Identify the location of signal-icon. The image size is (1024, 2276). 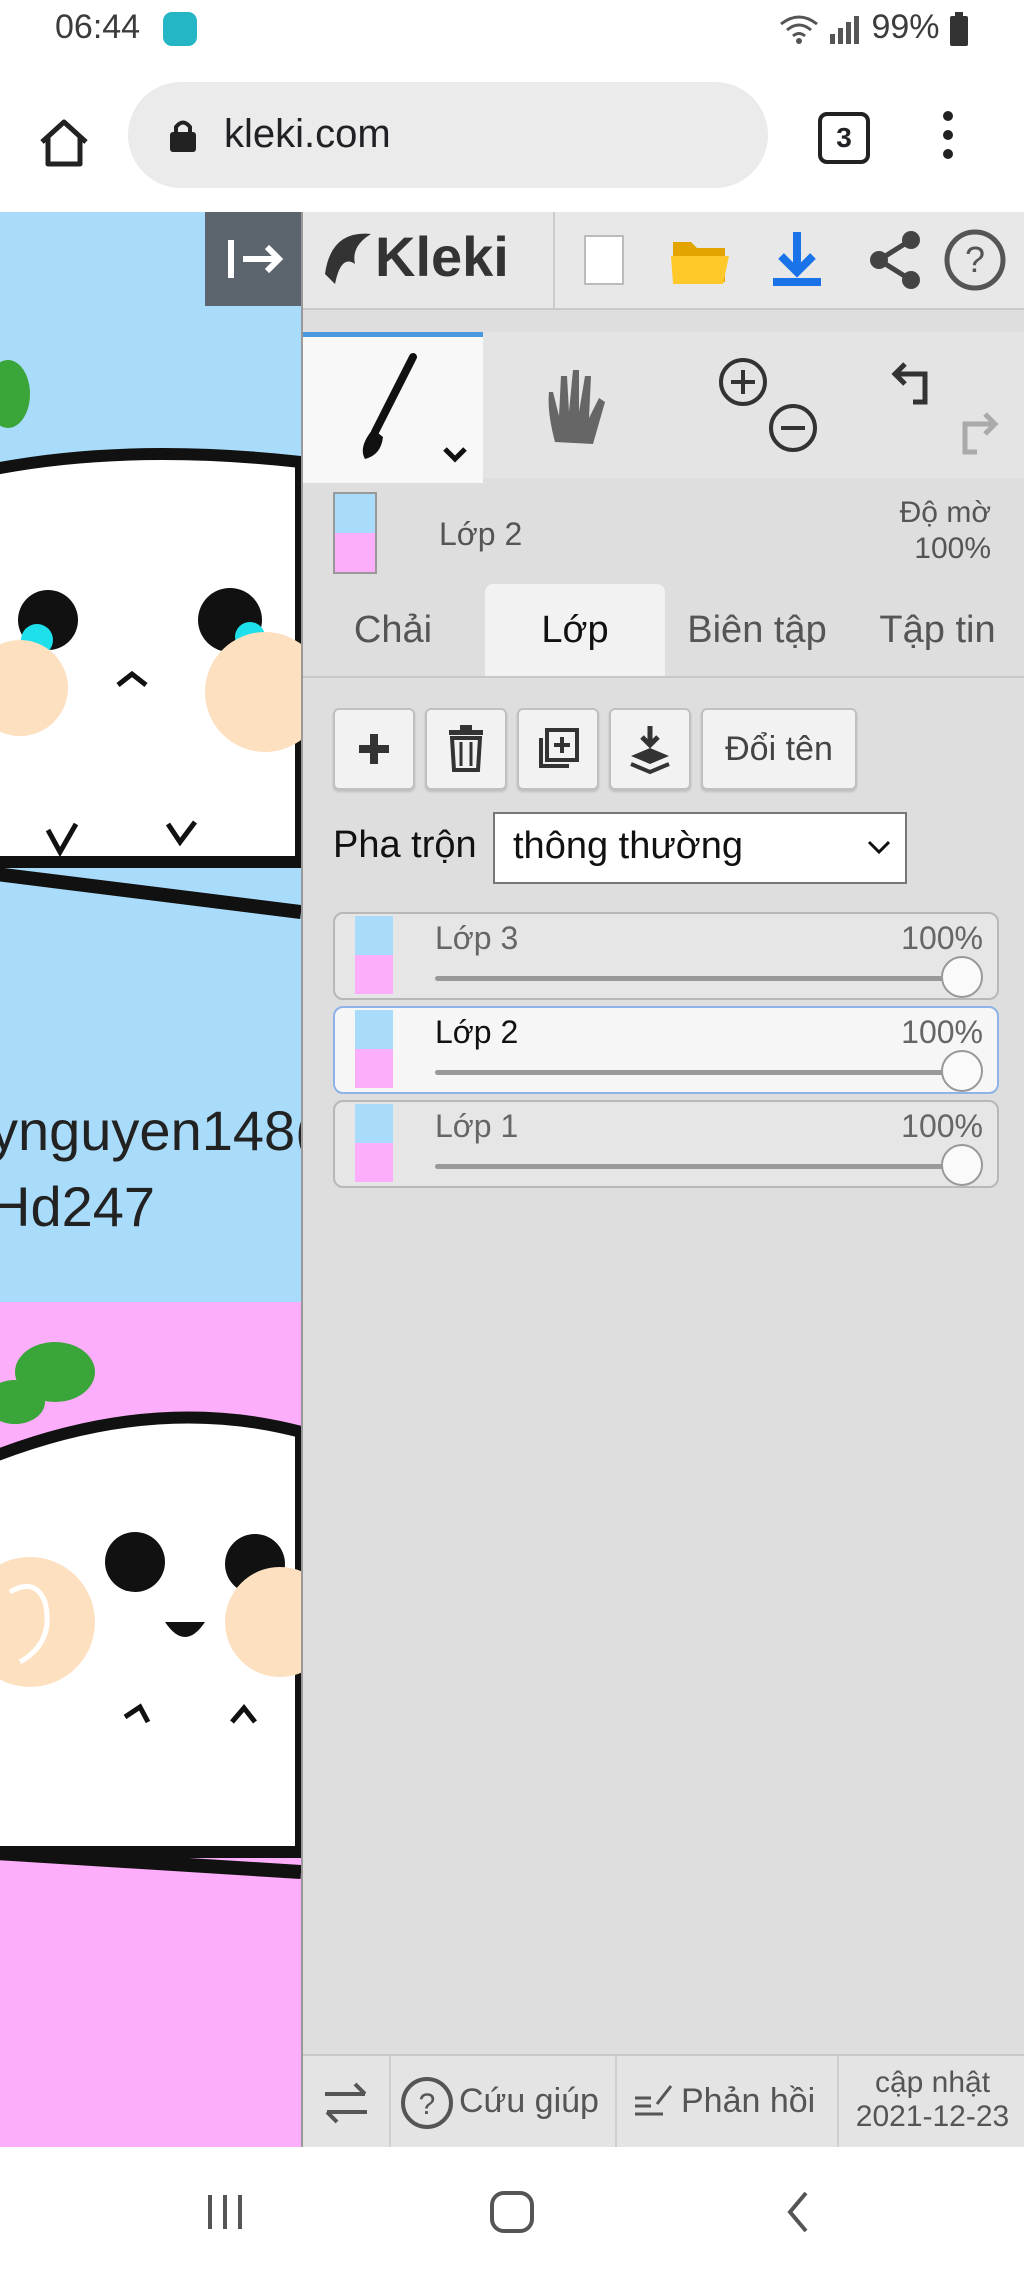
(845, 30).